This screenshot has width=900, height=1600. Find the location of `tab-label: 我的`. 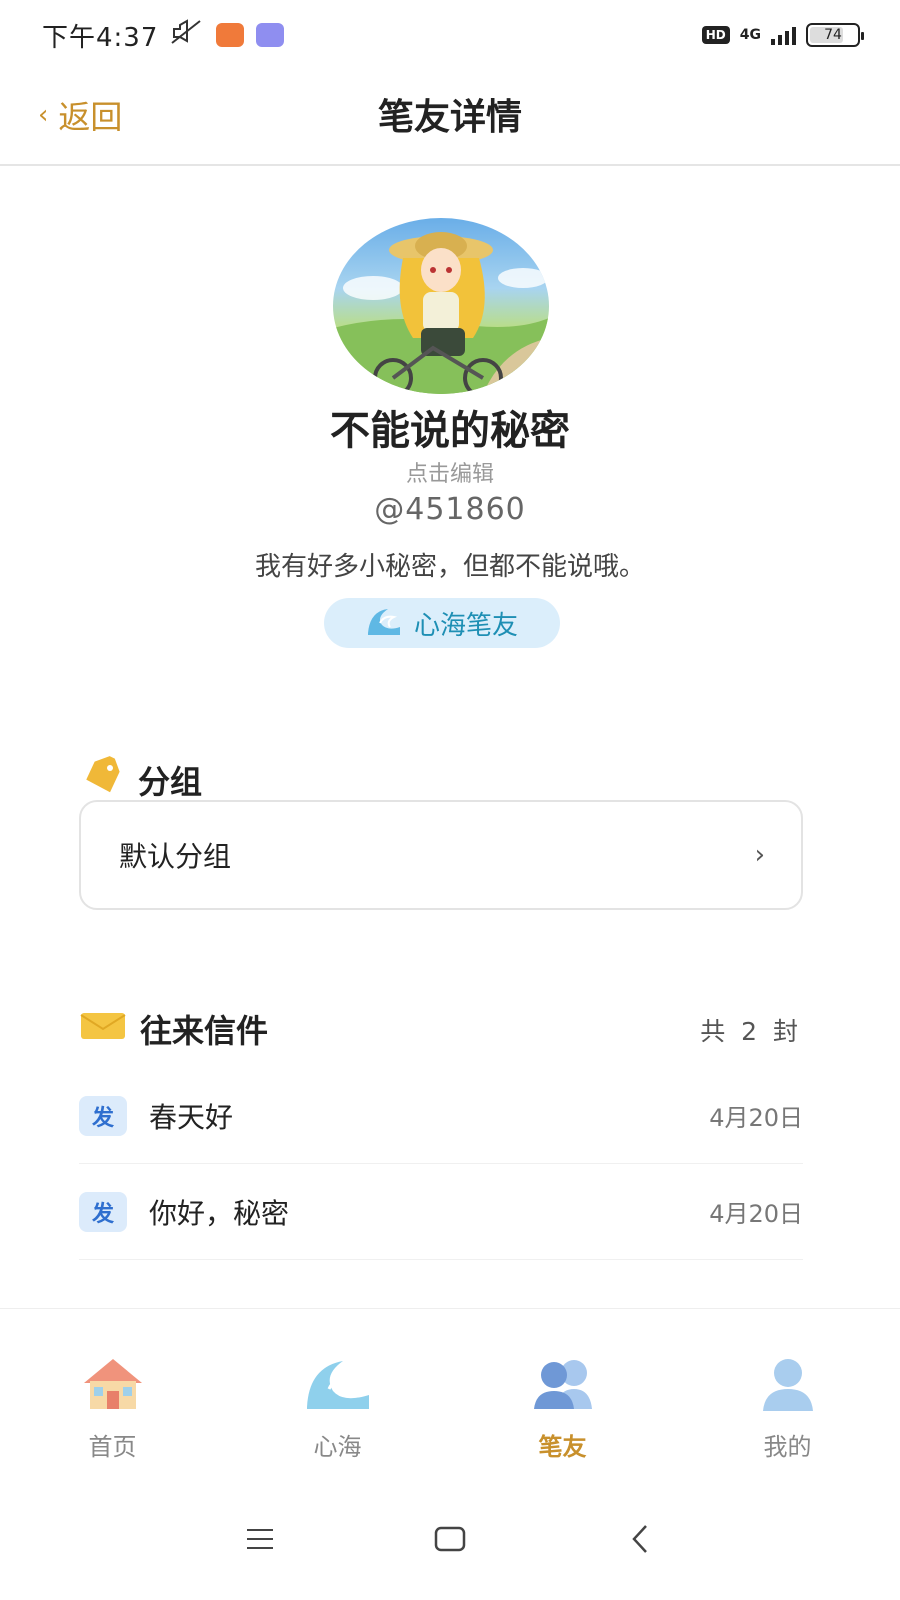

tab-label: 我的 is located at coordinates (787, 1447).